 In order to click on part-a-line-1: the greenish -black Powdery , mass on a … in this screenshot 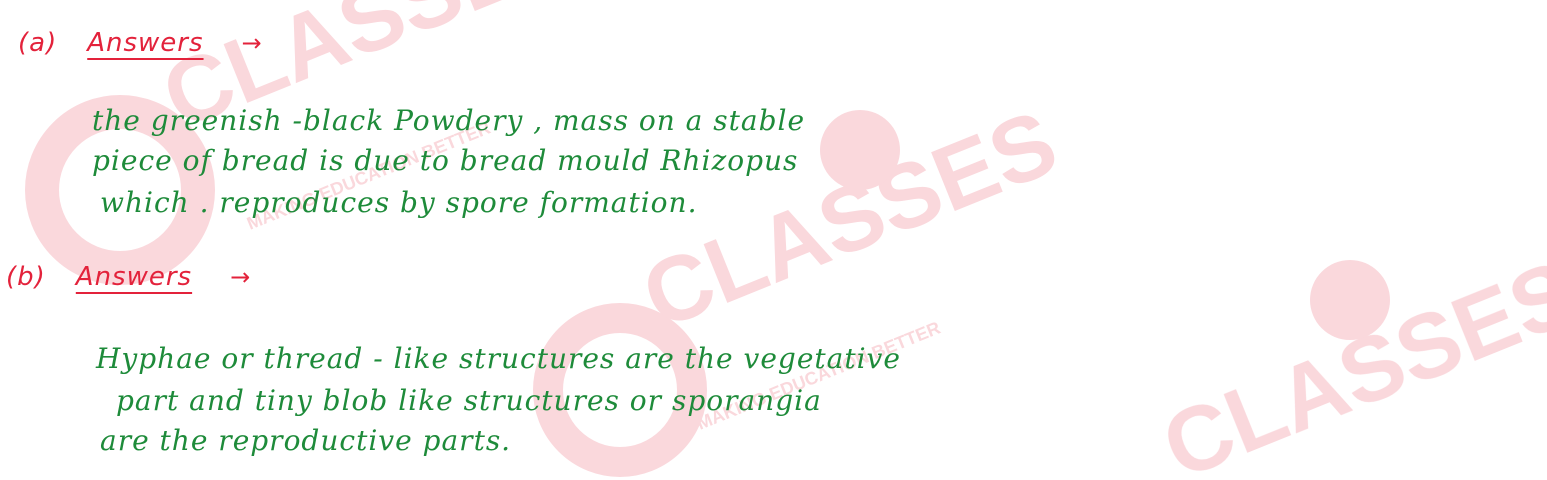, I will do `click(449, 120)`.